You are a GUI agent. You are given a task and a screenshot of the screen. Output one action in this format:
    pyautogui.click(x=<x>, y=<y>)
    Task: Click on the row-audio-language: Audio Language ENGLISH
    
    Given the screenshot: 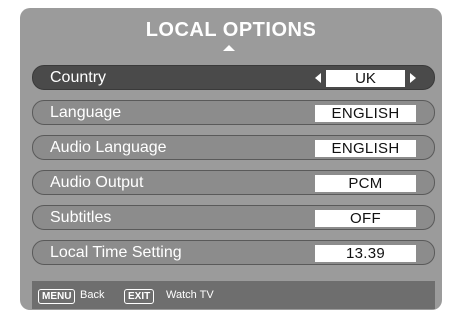 What is the action you would take?
    pyautogui.click(x=233, y=147)
    